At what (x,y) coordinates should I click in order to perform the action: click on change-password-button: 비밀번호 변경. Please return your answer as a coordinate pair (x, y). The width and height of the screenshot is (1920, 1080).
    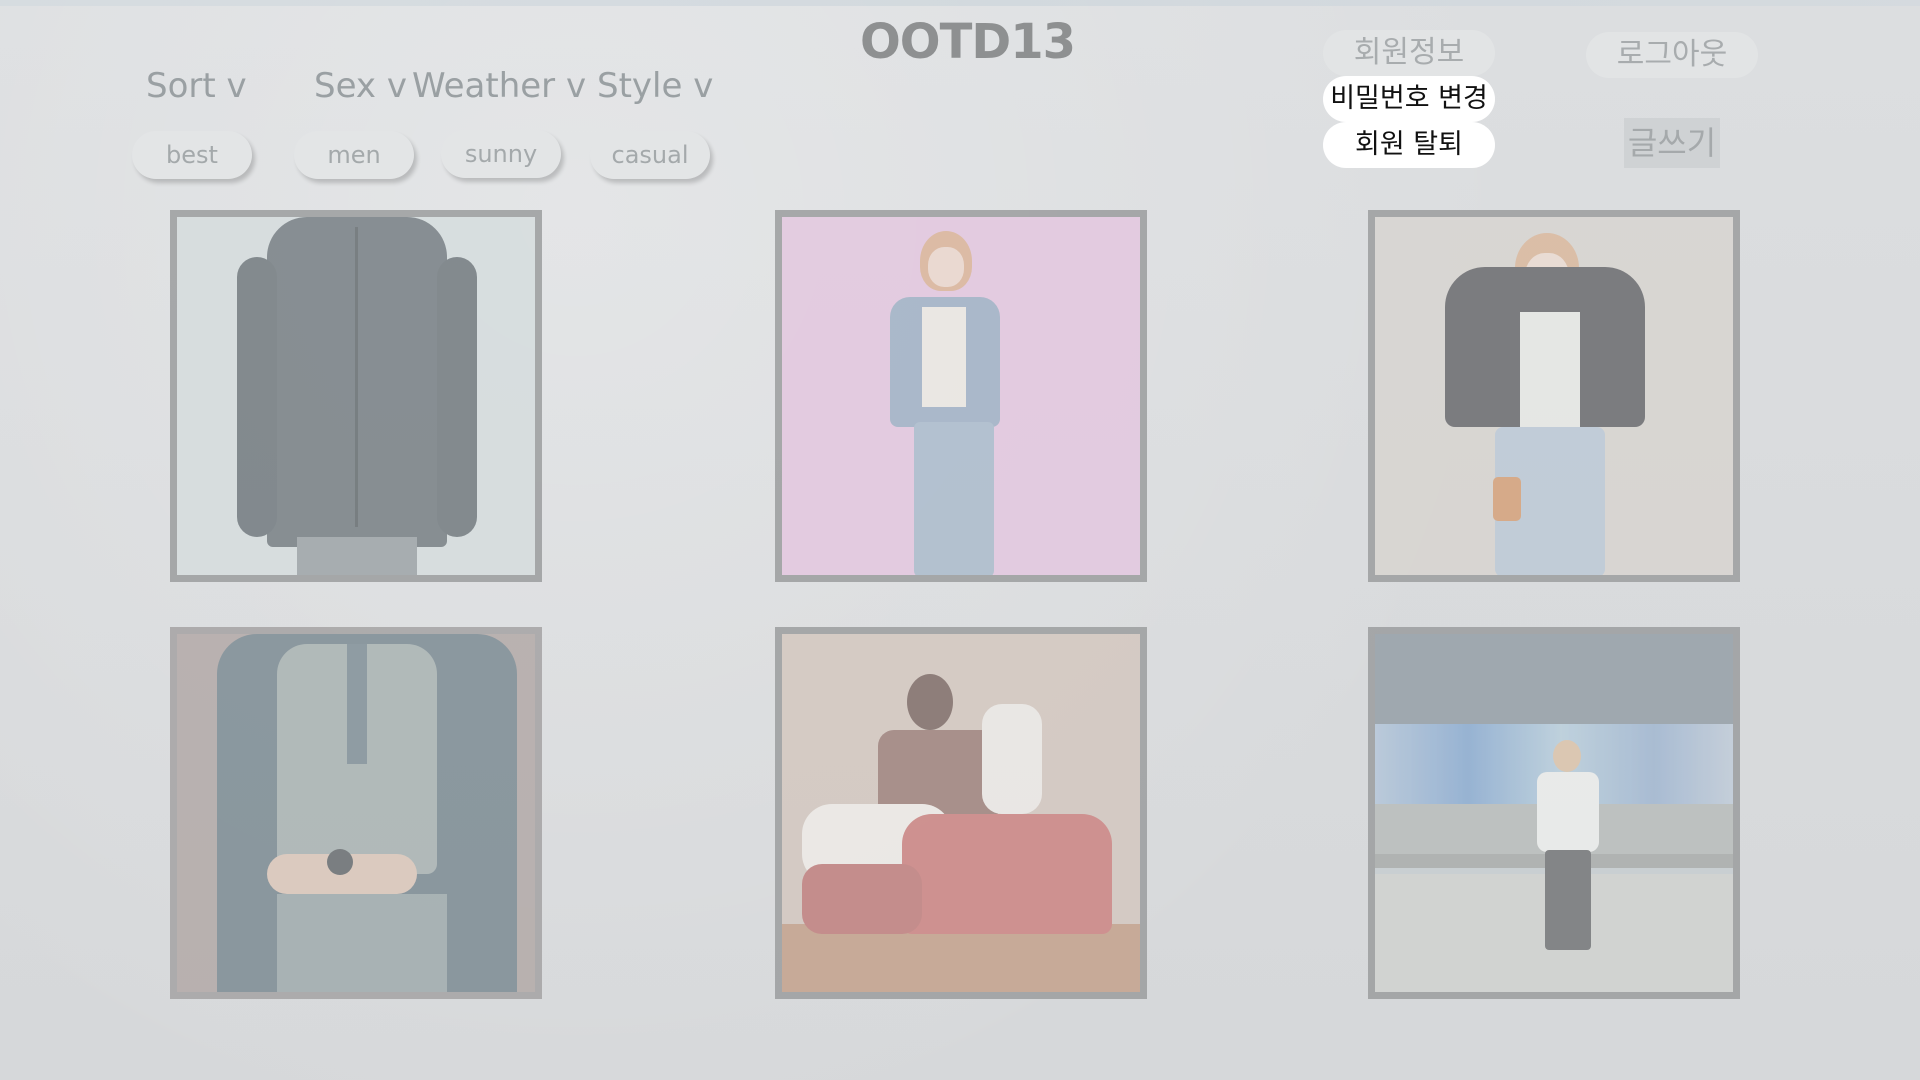
    Looking at the image, I should click on (1409, 99).